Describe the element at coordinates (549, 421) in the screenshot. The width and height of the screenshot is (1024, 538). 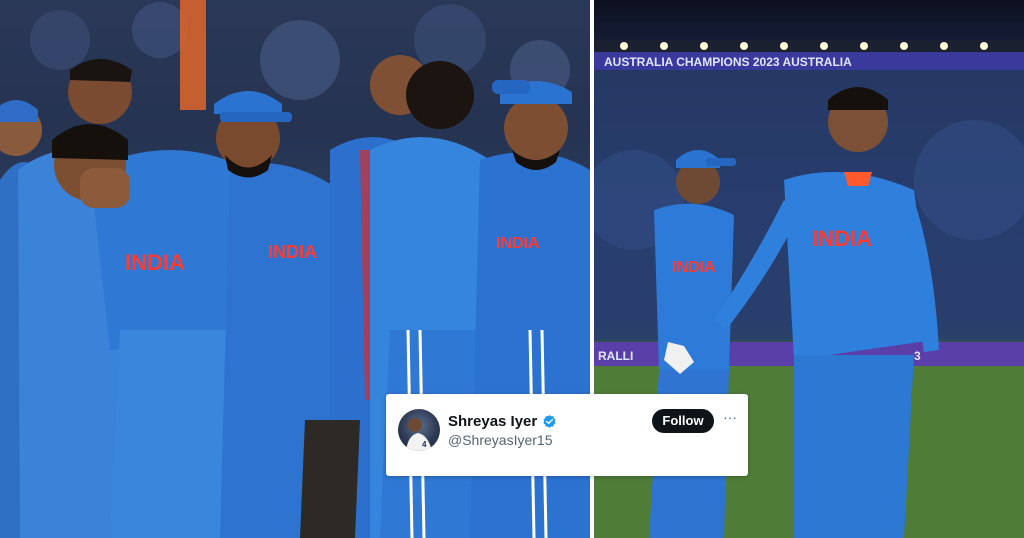
I see `verified-badge-icon` at that location.